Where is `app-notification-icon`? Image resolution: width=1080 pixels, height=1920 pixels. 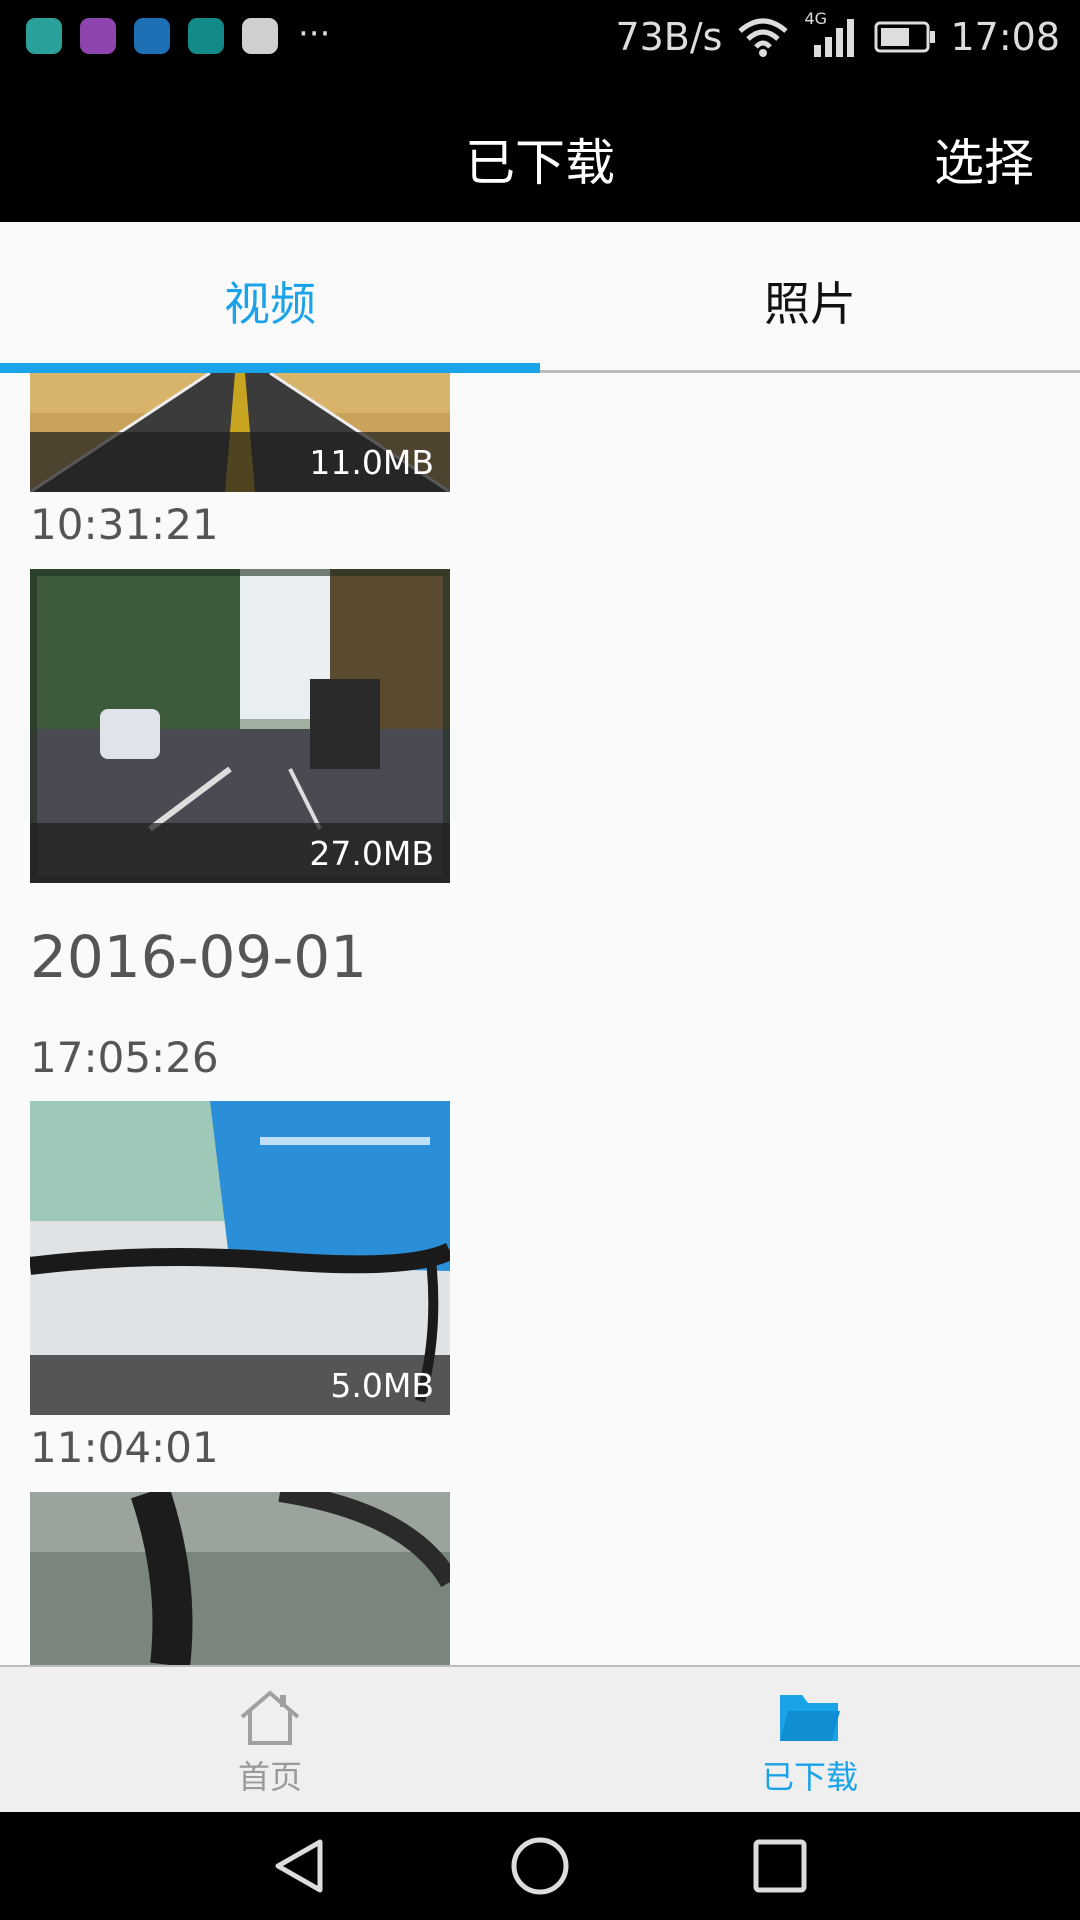
app-notification-icon is located at coordinates (152, 36).